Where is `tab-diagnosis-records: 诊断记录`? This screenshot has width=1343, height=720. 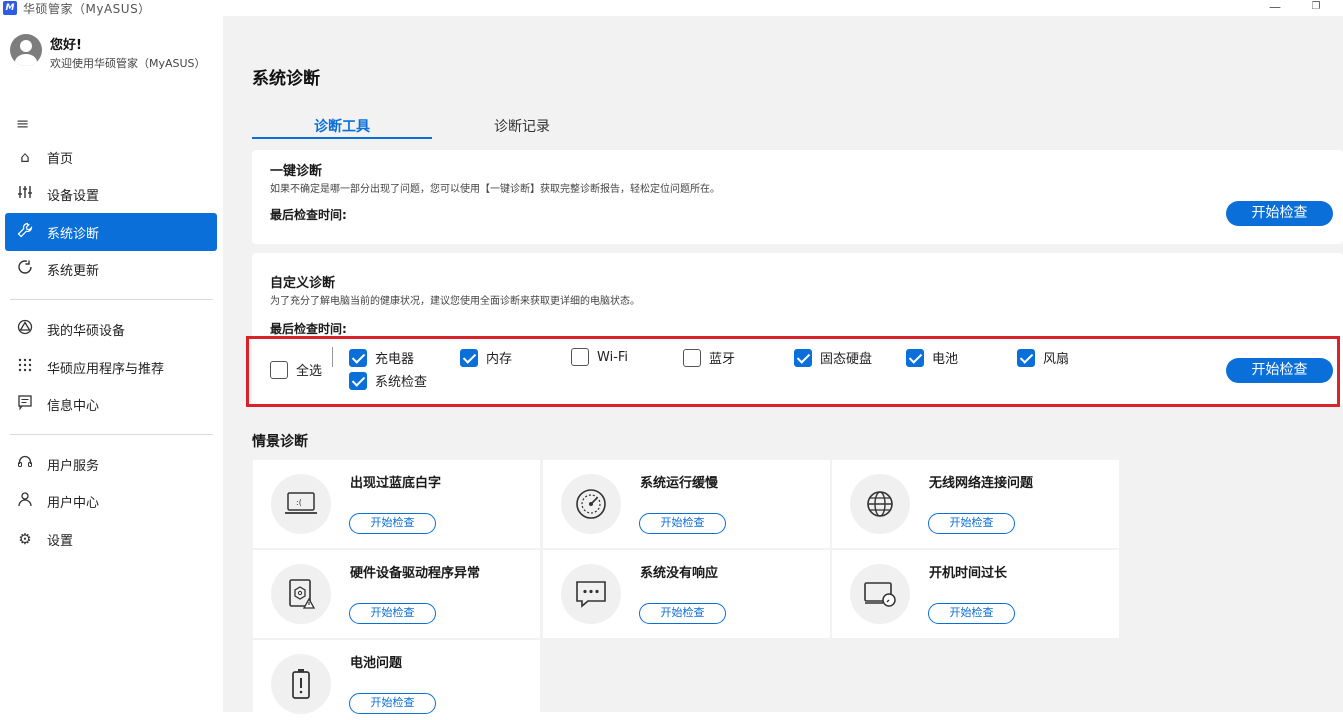 tab-diagnosis-records: 诊断记录 is located at coordinates (522, 127).